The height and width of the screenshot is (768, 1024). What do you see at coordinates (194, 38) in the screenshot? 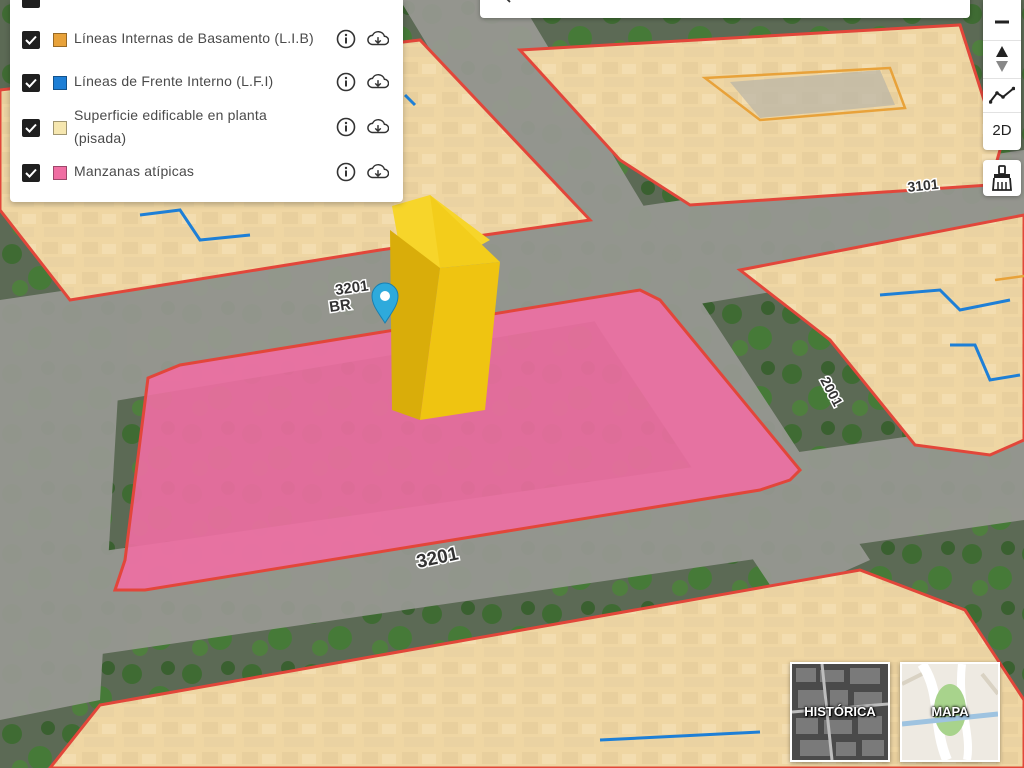
I see `layer-label-lib: Líneas Internas de Basamento (L.I.B)` at bounding box center [194, 38].